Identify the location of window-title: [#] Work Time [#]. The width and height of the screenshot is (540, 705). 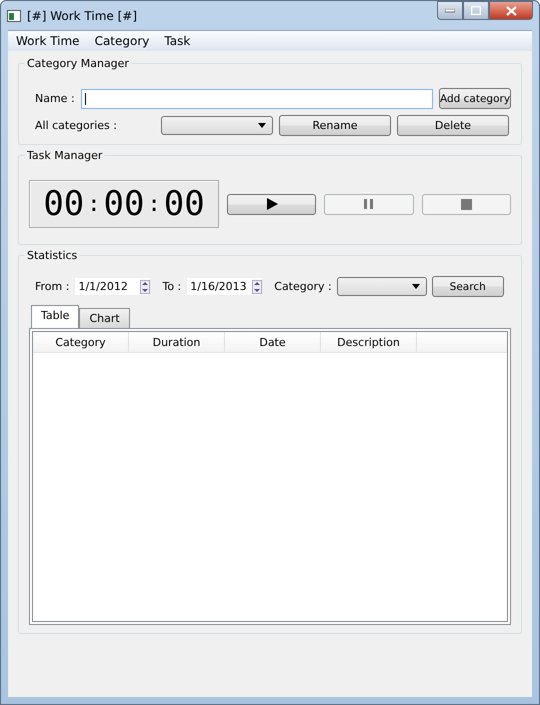
(82, 15).